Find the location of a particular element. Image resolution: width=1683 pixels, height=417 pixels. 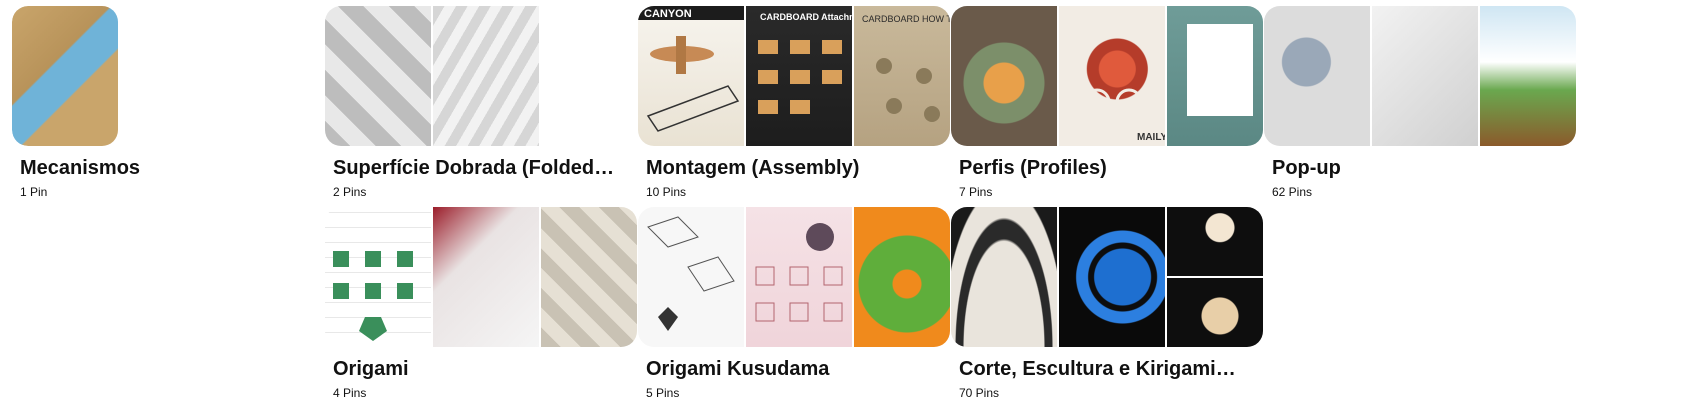

pin-count: 70 Pins is located at coordinates (979, 393).